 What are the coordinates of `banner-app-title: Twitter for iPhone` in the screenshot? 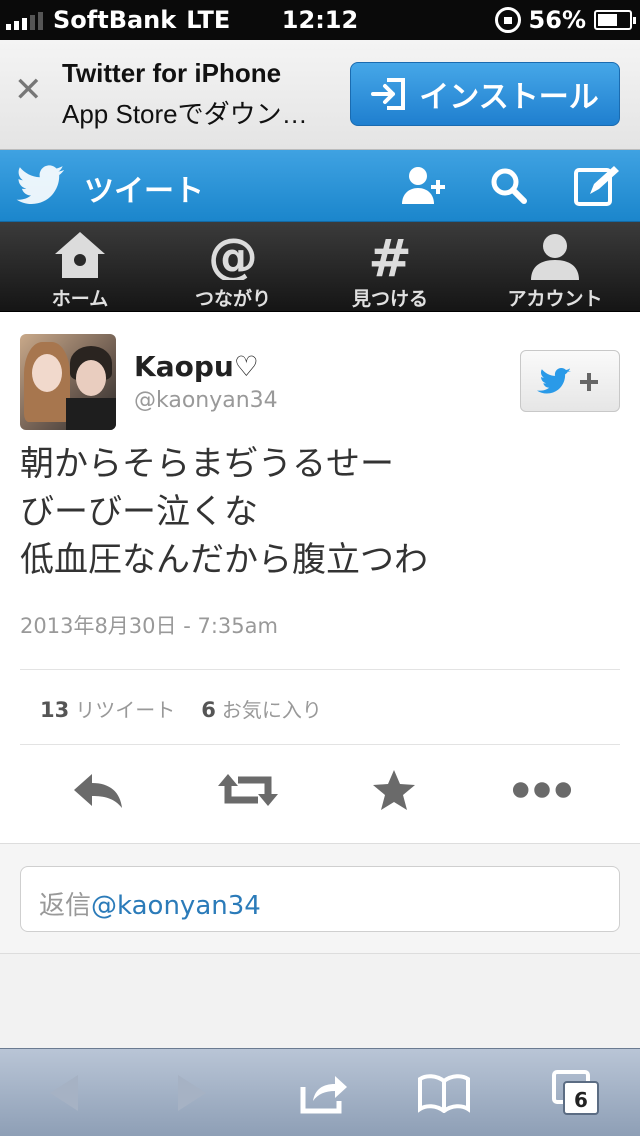 It's located at (172, 73).